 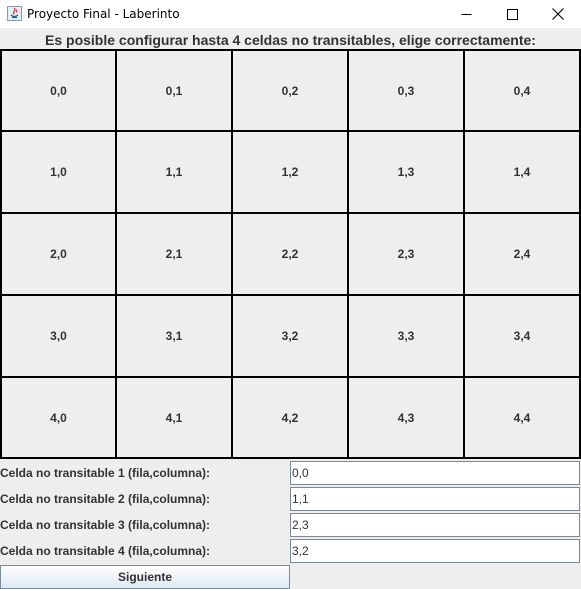 What do you see at coordinates (406, 90) in the screenshot?
I see `grid-cell: 0,3` at bounding box center [406, 90].